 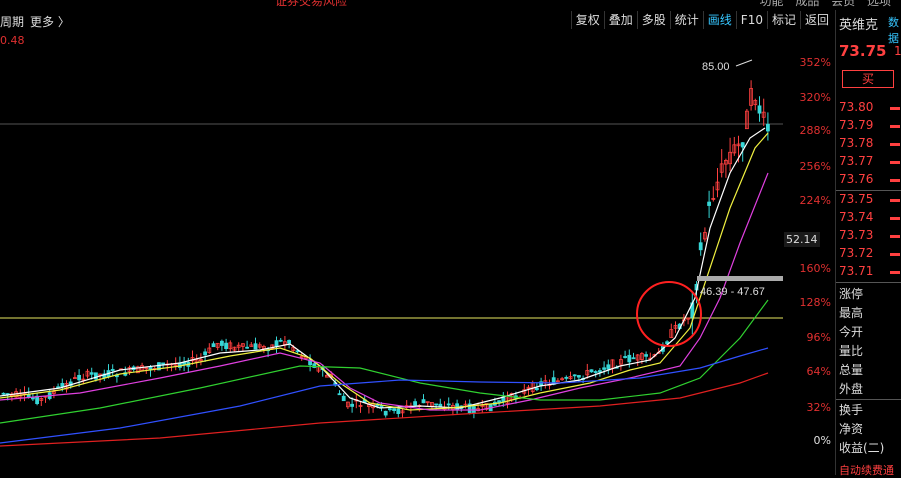 What do you see at coordinates (859, 25) in the screenshot?
I see `stock-name: 英维克` at bounding box center [859, 25].